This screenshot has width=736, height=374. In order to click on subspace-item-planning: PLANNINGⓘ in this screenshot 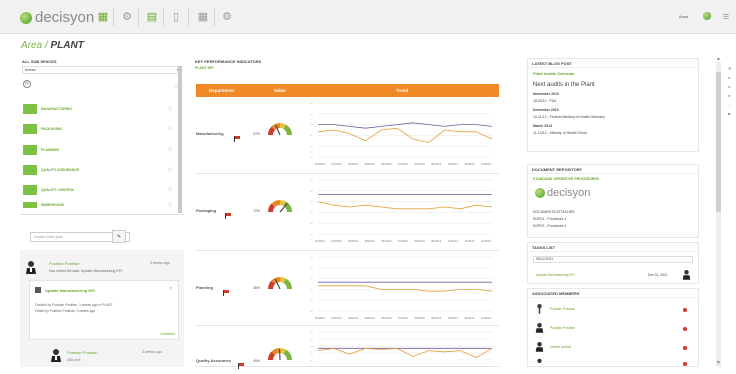, I will do `click(100, 150)`.